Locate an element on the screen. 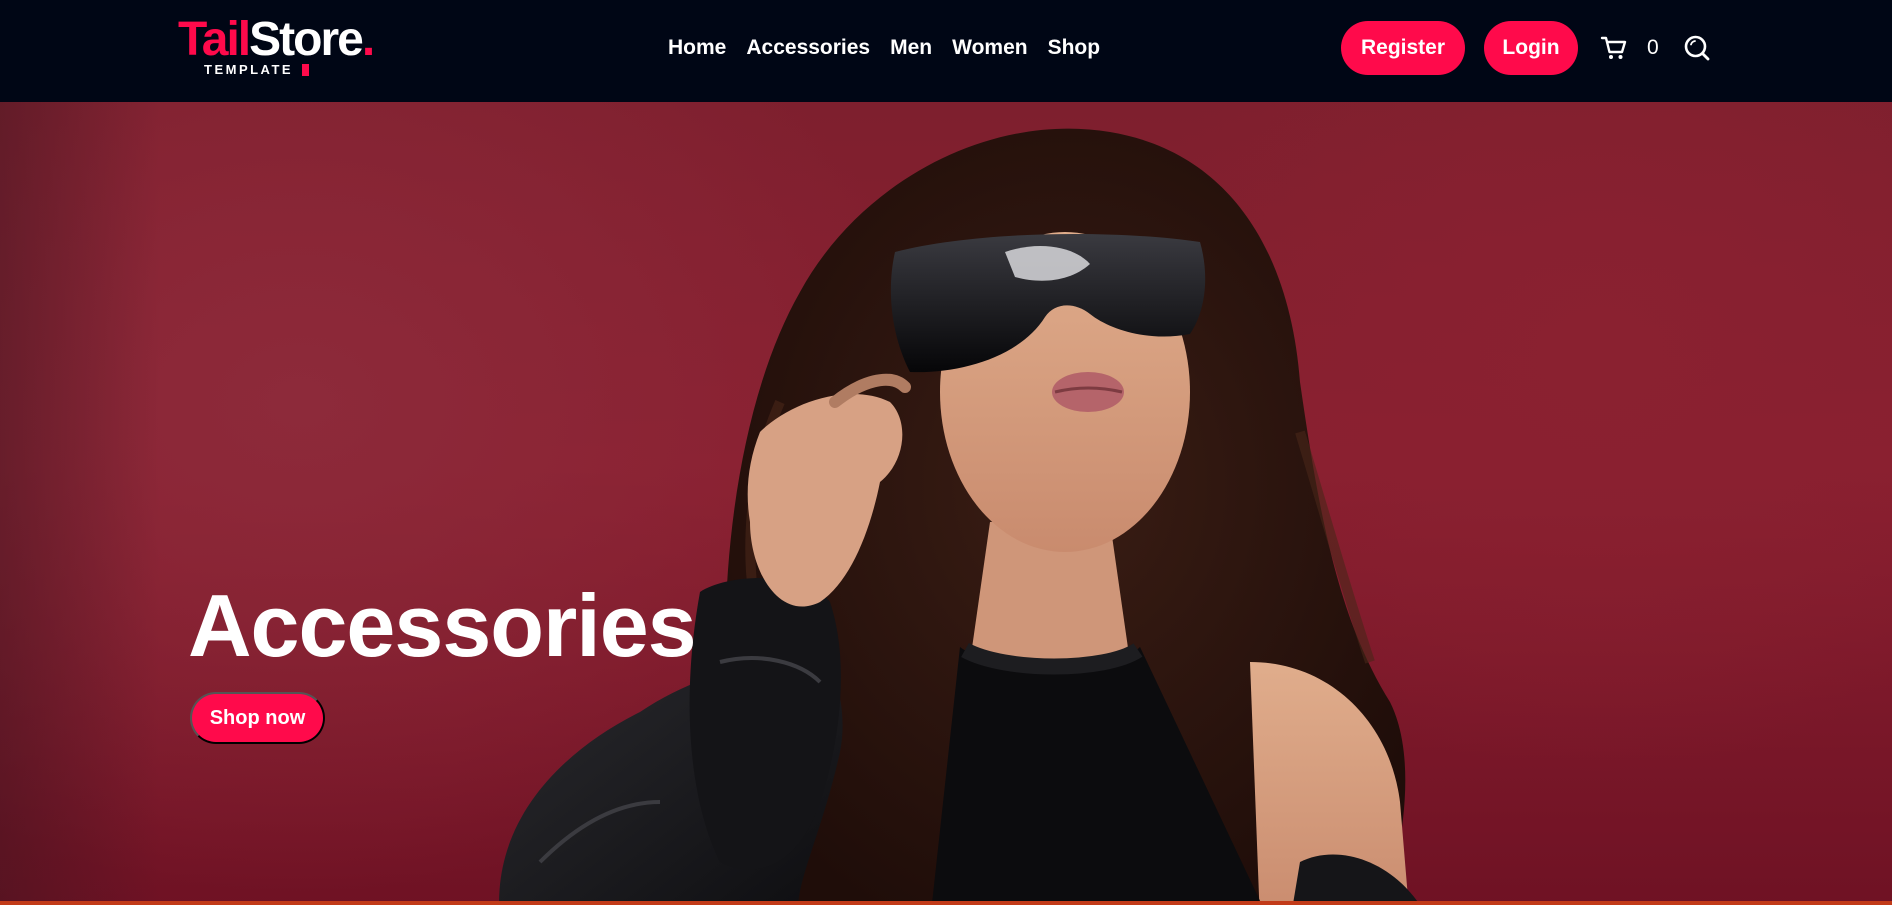 The width and height of the screenshot is (1892, 905). login-button: Login is located at coordinates (1531, 48).